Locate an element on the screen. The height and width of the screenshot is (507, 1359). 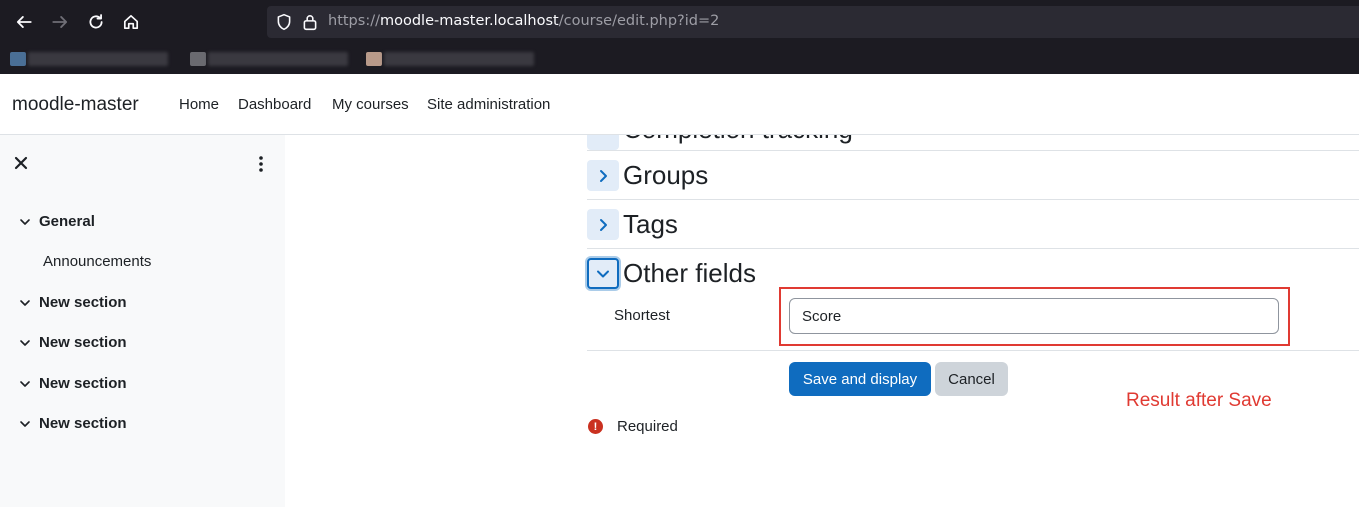
fieldset-completion-tracking: Completion tracking is located at coordinates (973, 143).